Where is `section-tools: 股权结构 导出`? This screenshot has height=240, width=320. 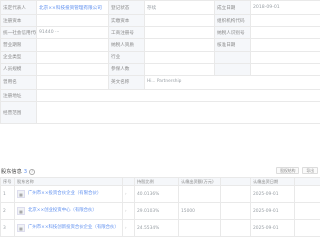
section-tools: 股权结构 导出 is located at coordinates (297, 170).